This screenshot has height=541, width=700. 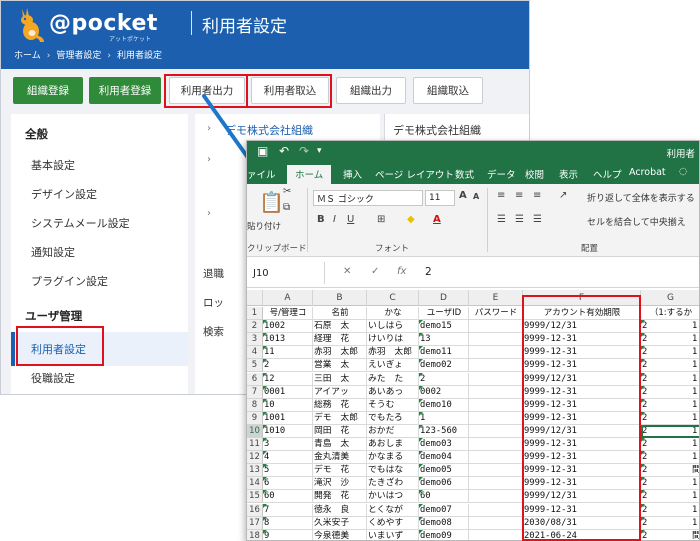 I want to click on quick-access-dropdown-icon: ▾, so click(x=319, y=151).